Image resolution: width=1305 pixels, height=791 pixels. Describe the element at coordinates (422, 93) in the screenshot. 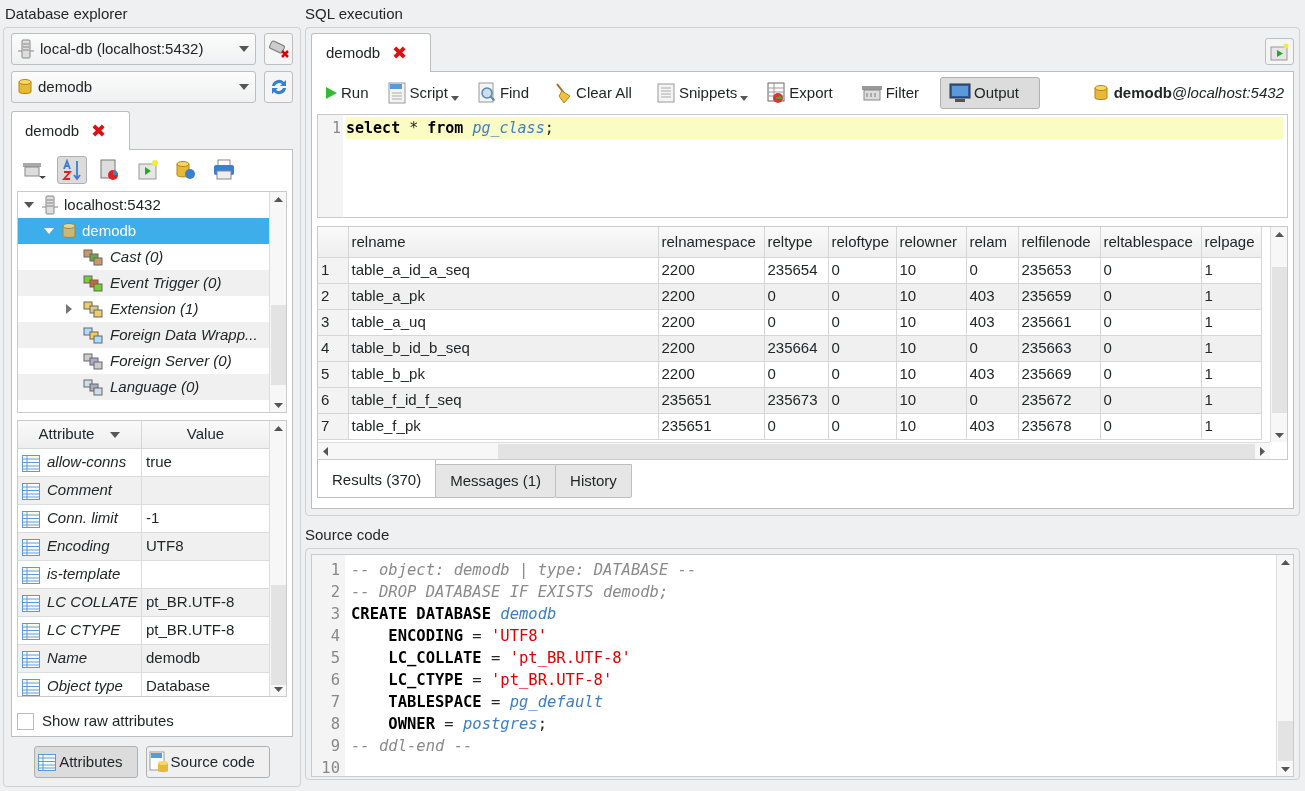

I see `toolbar-button: Script` at that location.